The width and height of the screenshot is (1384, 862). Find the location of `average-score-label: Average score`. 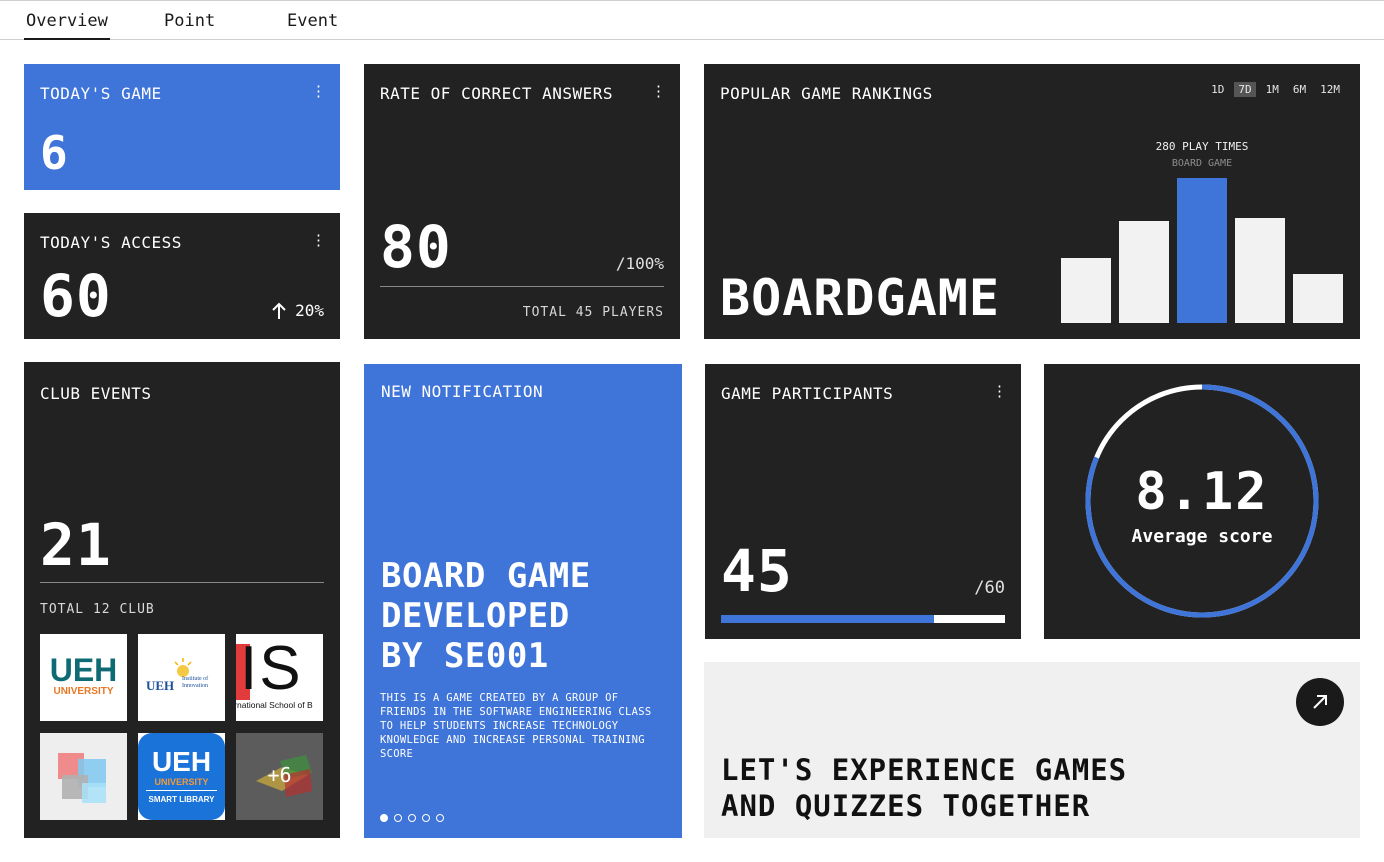

average-score-label: Average score is located at coordinates (1202, 536).